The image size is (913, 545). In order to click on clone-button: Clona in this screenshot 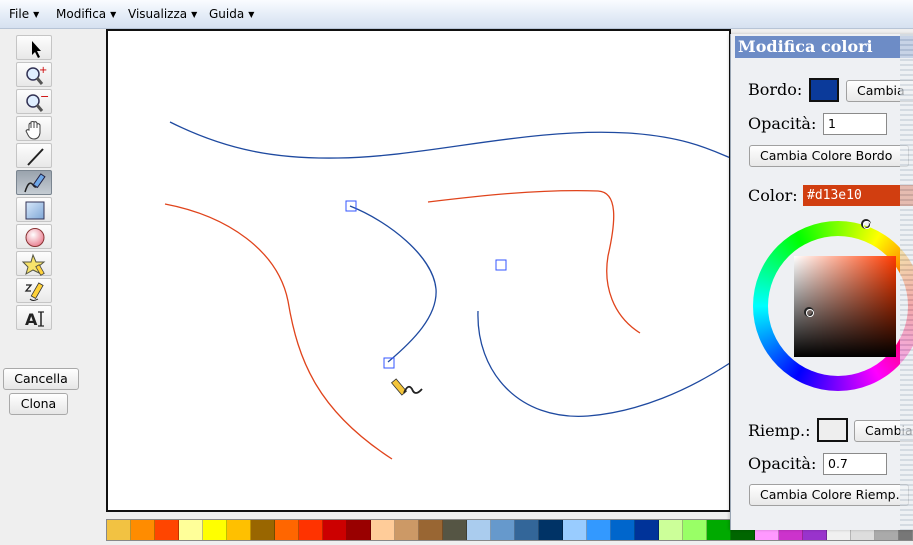, I will do `click(38, 404)`.